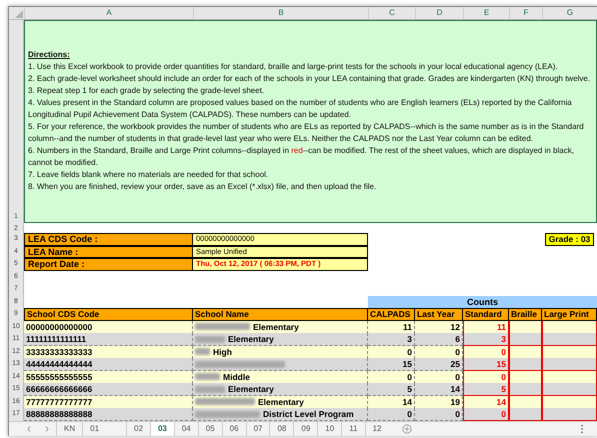  What do you see at coordinates (439, 364) in the screenshot?
I see `table-cell: 25` at bounding box center [439, 364].